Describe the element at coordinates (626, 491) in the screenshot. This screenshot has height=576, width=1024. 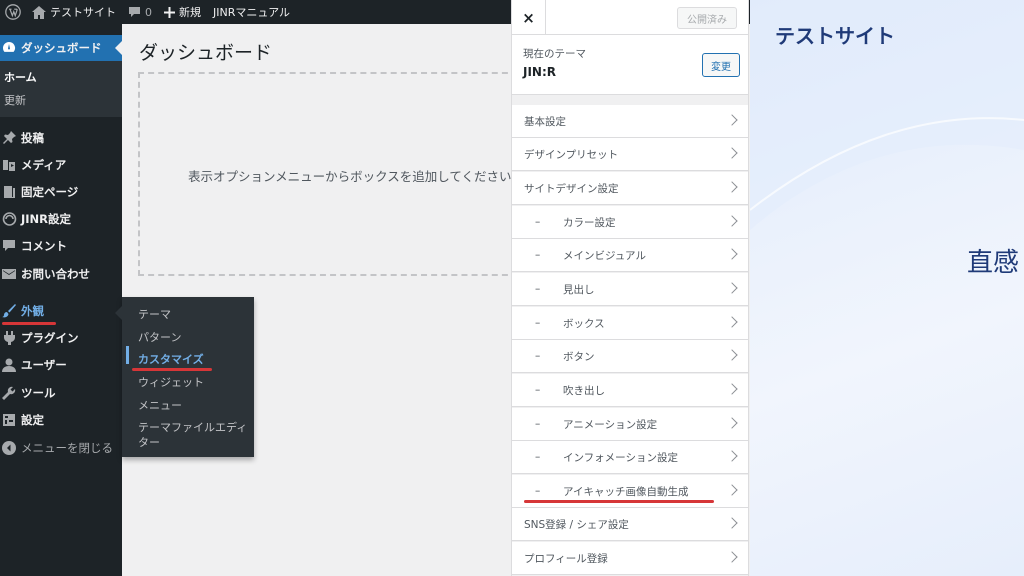
I see `section-label: アイキャッチ画像自動生成` at that location.